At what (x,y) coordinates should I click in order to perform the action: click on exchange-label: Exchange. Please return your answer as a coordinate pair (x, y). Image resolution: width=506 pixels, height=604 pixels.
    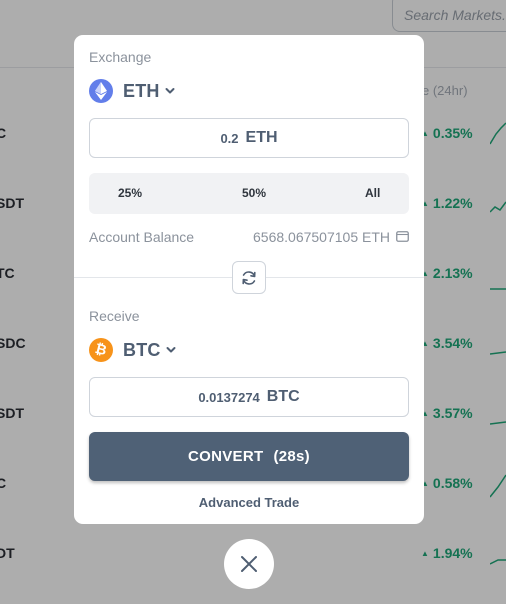
    Looking at the image, I should click on (120, 57).